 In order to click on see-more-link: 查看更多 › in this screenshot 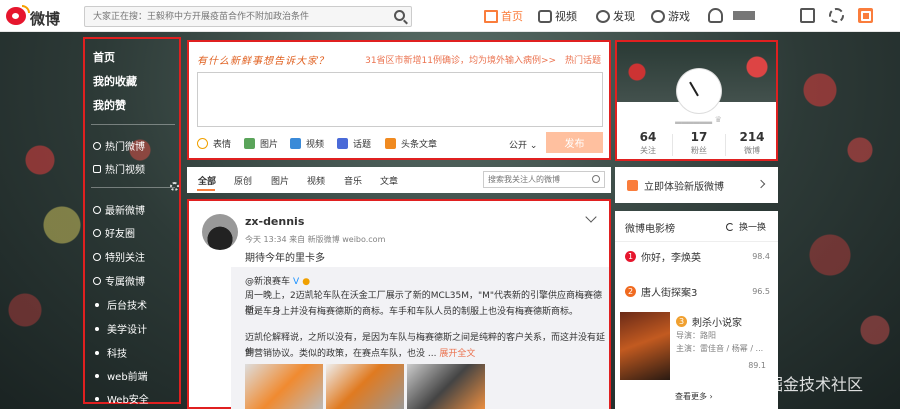, I will do `click(694, 396)`.